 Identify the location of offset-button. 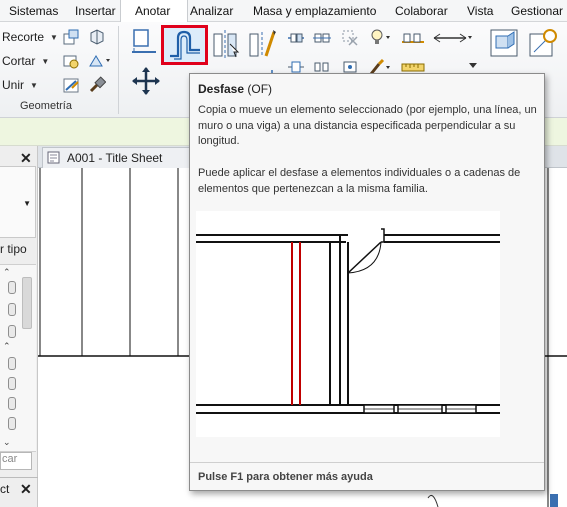
(184, 45).